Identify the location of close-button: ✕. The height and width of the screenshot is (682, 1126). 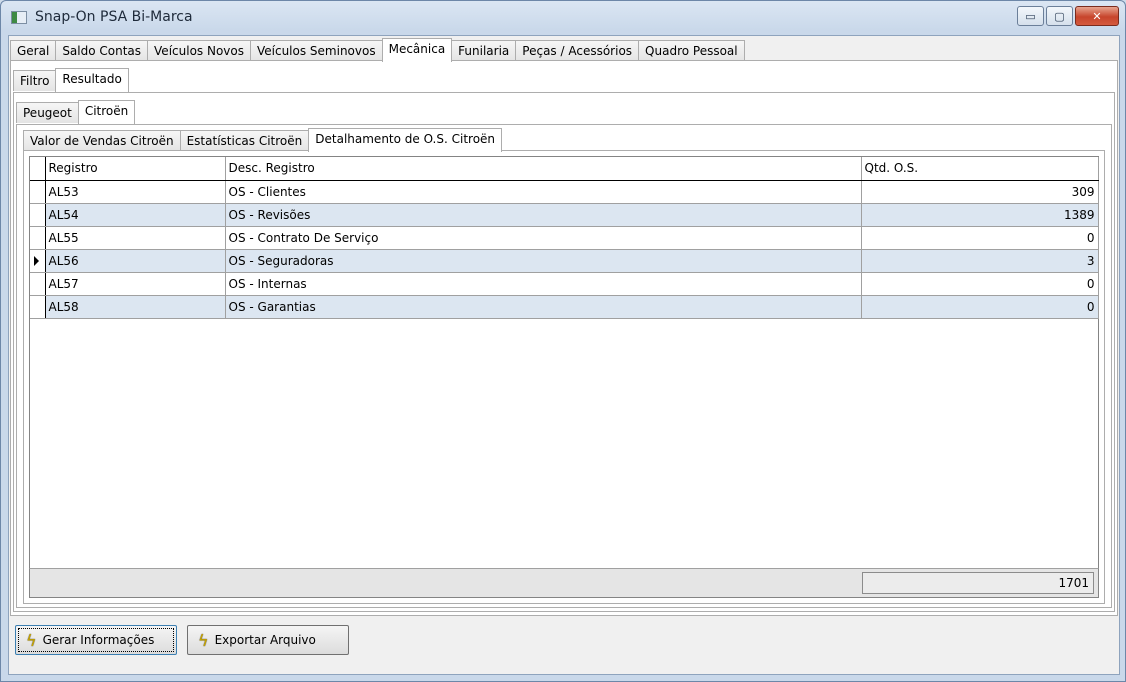
(1097, 16).